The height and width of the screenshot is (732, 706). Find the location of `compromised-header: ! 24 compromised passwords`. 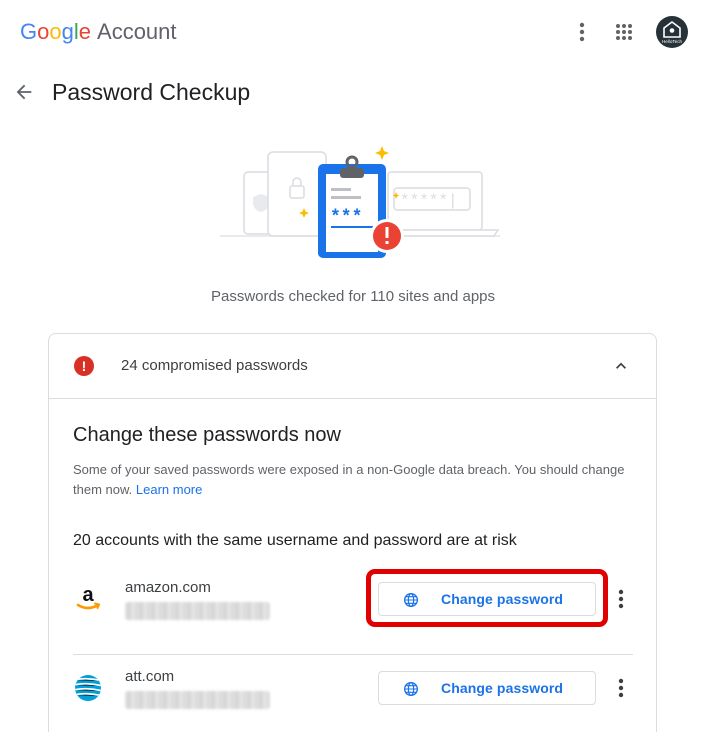

compromised-header: ! 24 compromised passwords is located at coordinates (352, 366).